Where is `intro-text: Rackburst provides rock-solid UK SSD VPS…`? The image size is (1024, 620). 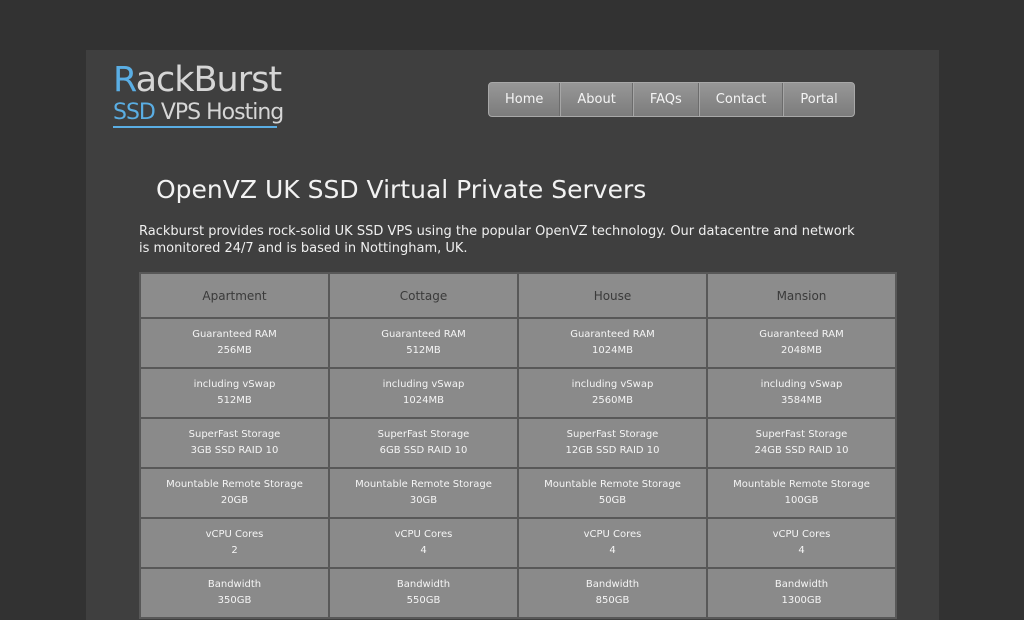 intro-text: Rackburst provides rock-solid UK SSD VPS… is located at coordinates (497, 240).